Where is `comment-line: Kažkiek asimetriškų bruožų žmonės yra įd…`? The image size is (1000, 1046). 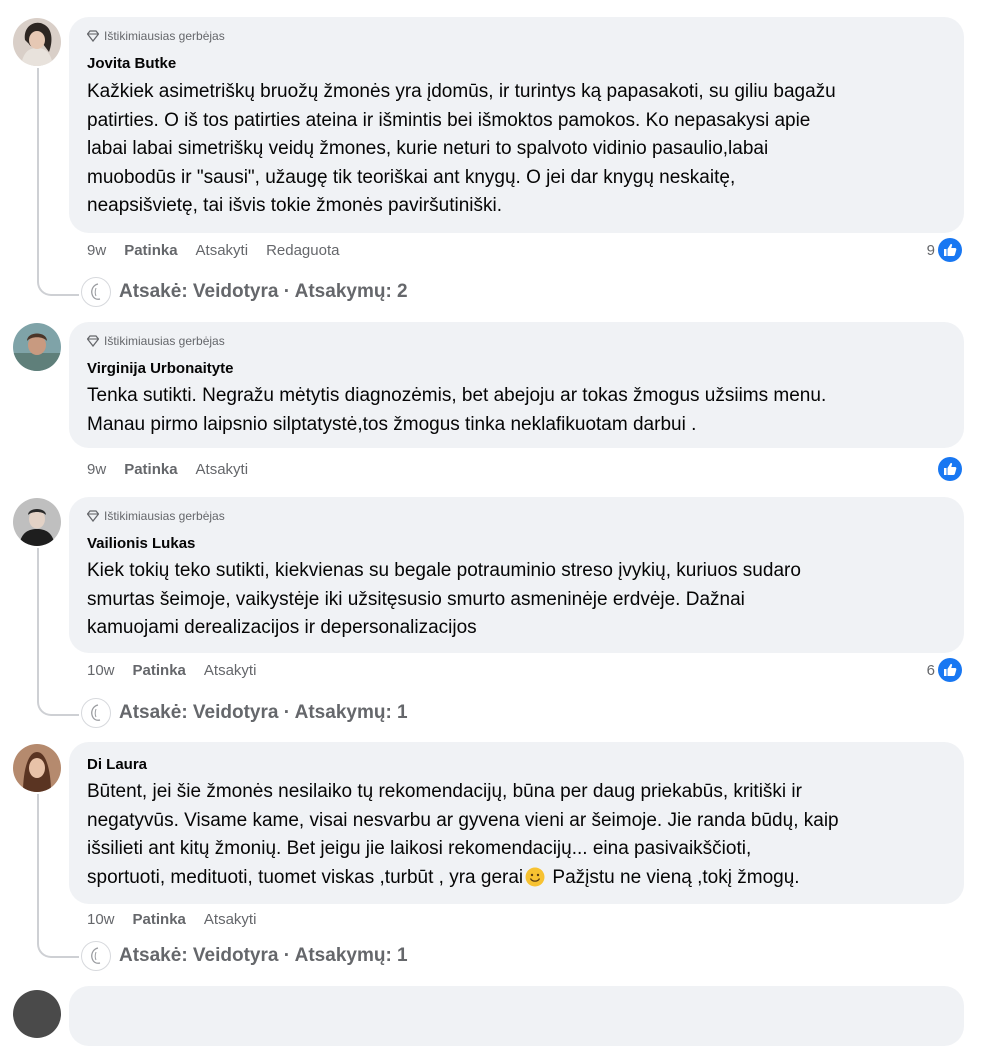
comment-line: Kažkiek asimetriškų bruožų žmonės yra įd… is located at coordinates (461, 91).